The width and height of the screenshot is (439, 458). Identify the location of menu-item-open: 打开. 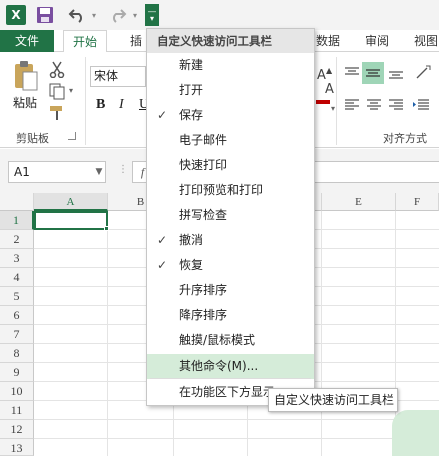
(230, 90).